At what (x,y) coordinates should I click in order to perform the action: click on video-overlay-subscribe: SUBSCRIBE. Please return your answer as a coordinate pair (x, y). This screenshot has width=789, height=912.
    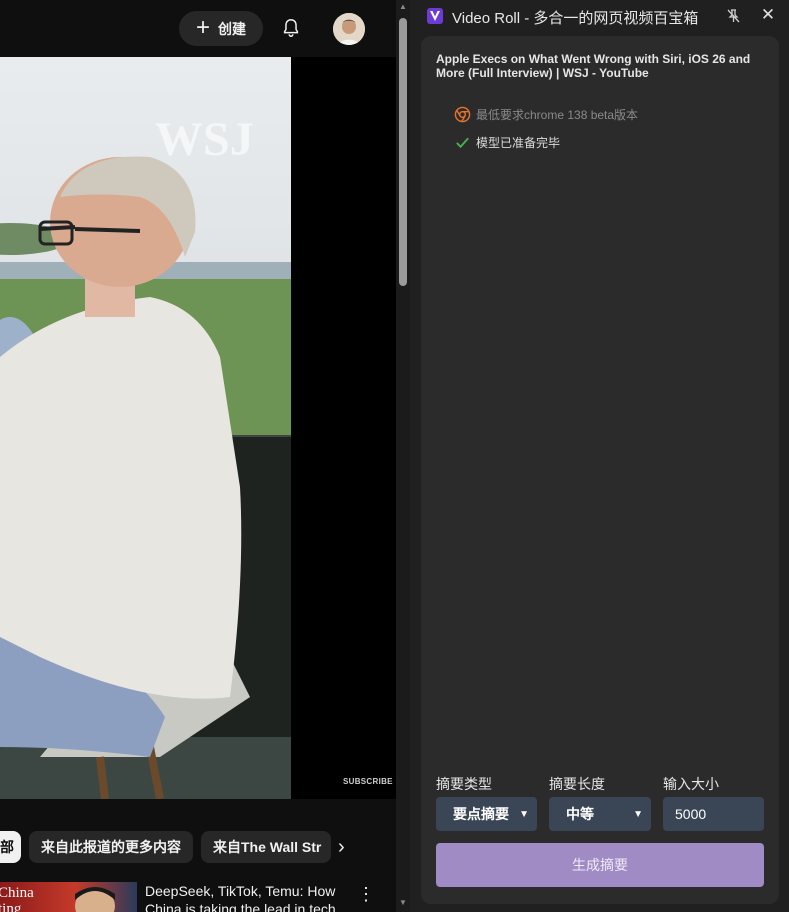
    Looking at the image, I should click on (368, 781).